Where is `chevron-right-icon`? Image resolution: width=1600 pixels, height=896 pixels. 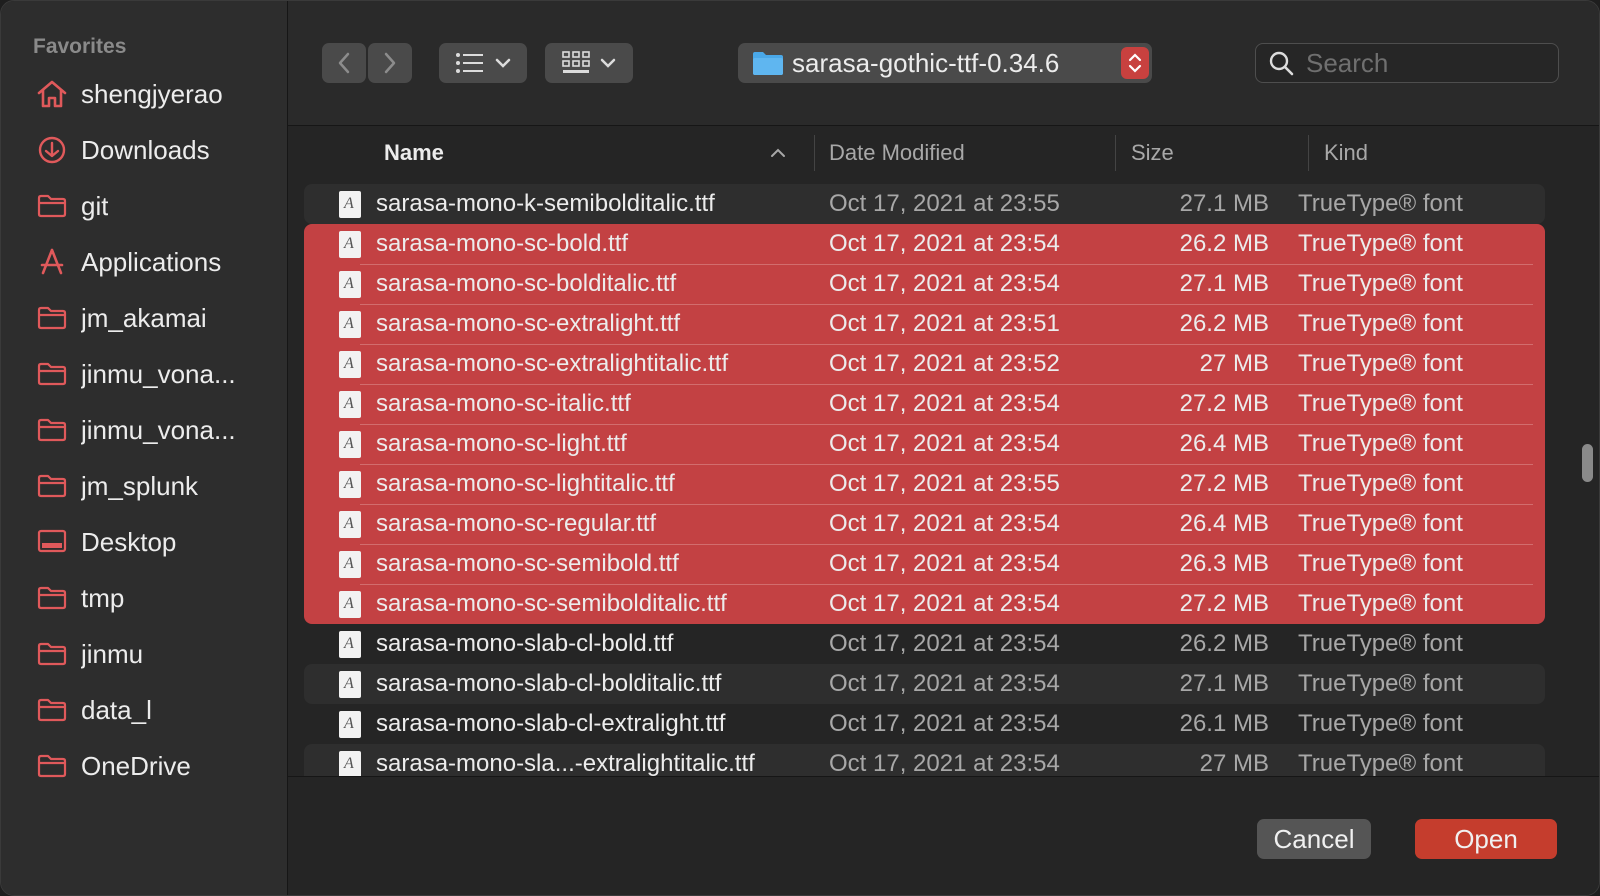
chevron-right-icon is located at coordinates (390, 63).